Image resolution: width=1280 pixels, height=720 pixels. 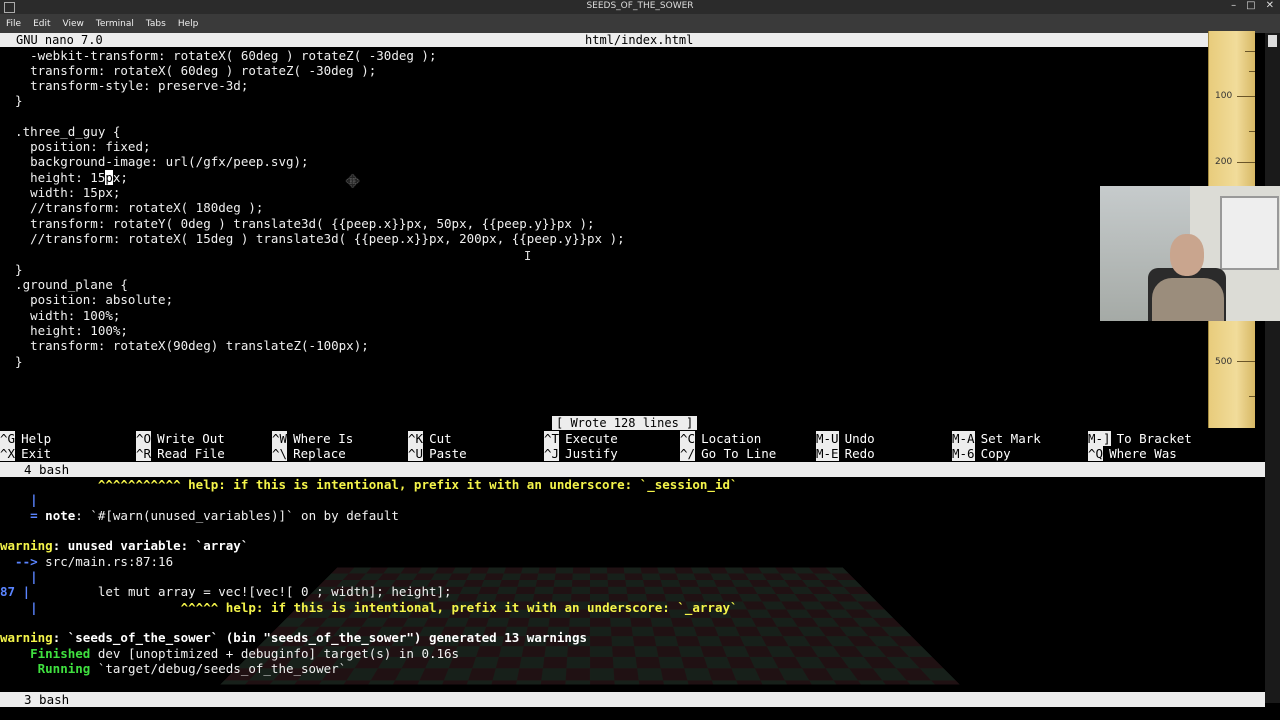 What do you see at coordinates (624, 423) in the screenshot?
I see `nano-status-message: [ Wrote 128 lines ]` at bounding box center [624, 423].